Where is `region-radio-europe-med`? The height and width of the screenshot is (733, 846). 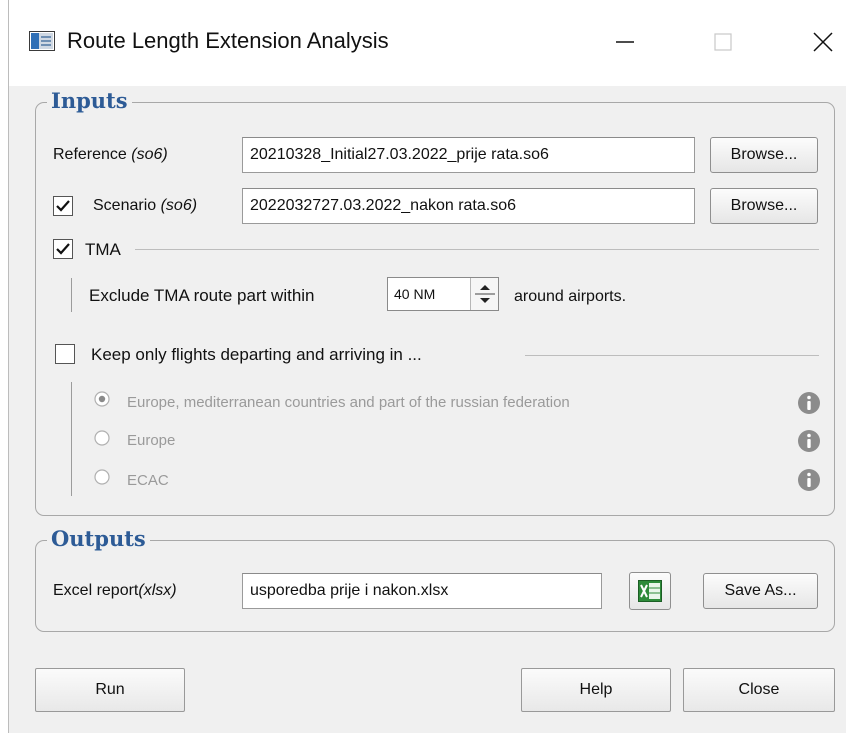
region-radio-europe-med is located at coordinates (102, 399).